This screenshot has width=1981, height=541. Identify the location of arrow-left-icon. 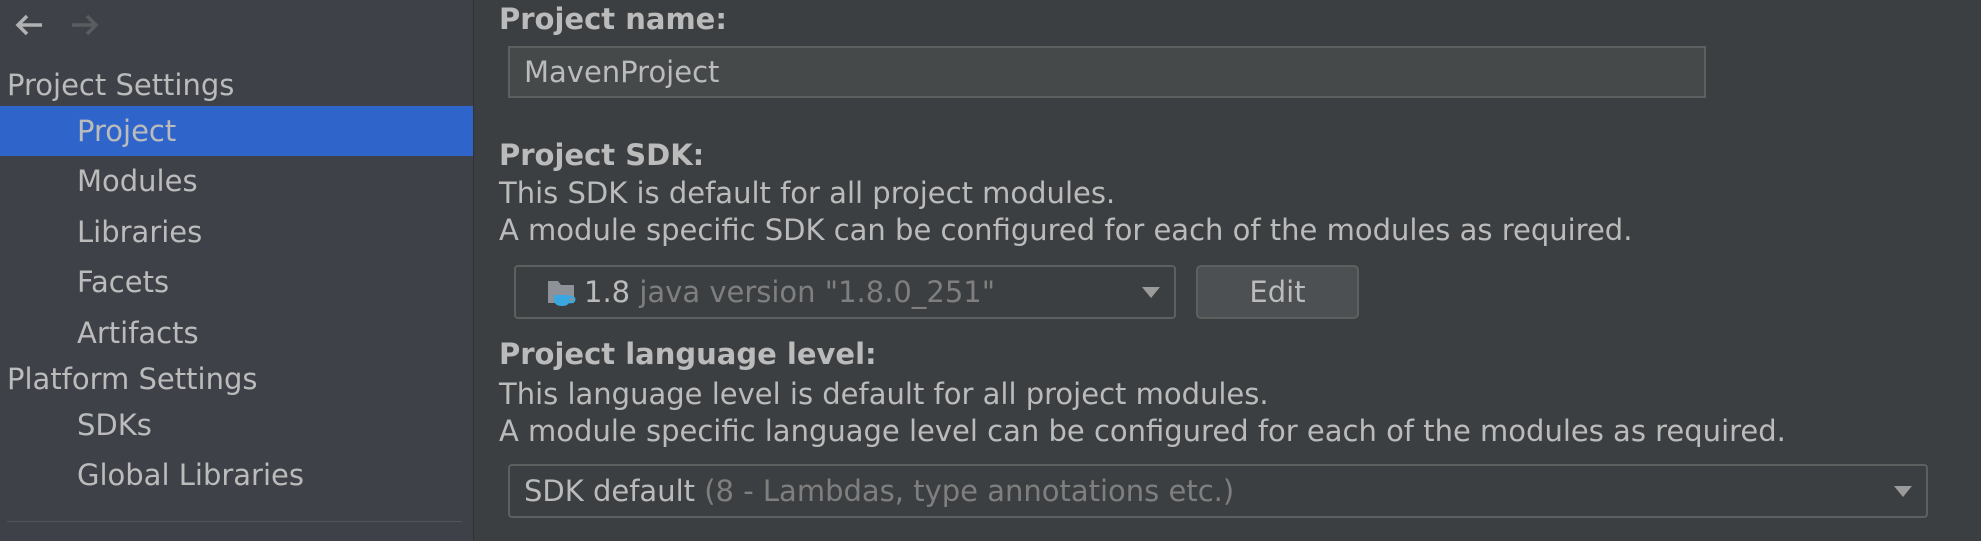
(28, 25).